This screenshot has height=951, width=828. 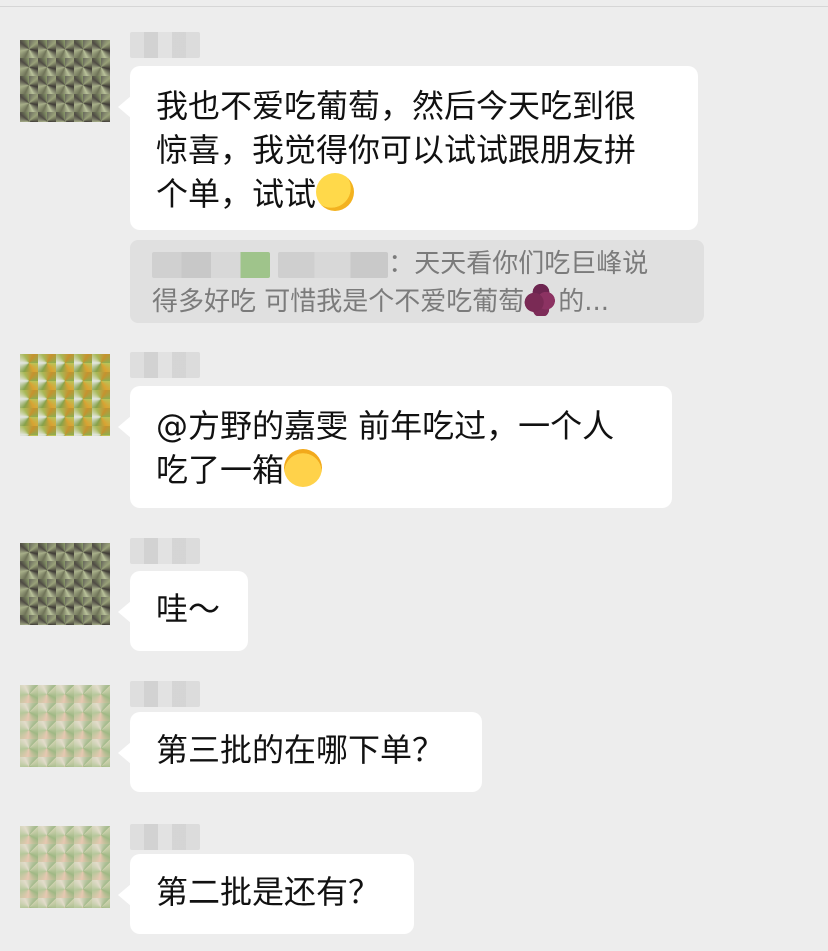 I want to click on message-bubble: 第三批的在哪下单？, so click(x=300, y=752).